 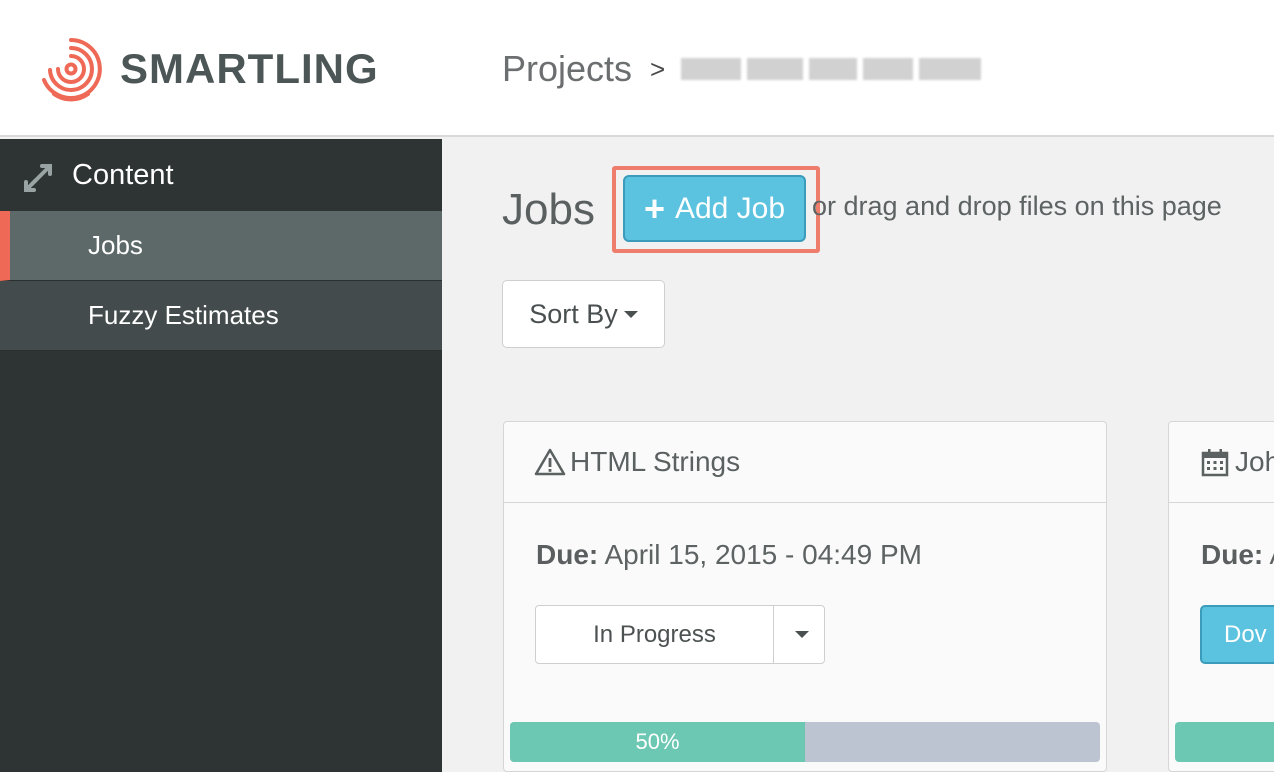 I want to click on calendar-icon, so click(x=1215, y=463).